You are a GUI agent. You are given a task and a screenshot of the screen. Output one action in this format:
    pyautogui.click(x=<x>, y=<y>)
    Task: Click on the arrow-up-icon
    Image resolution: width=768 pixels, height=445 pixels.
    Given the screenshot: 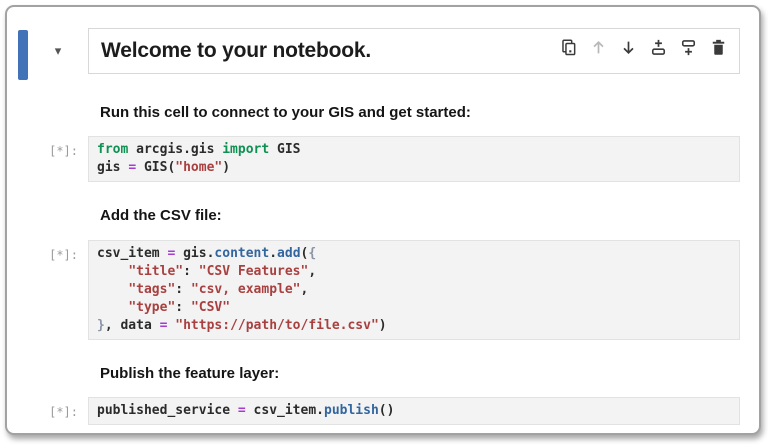 What is the action you would take?
    pyautogui.click(x=598, y=46)
    